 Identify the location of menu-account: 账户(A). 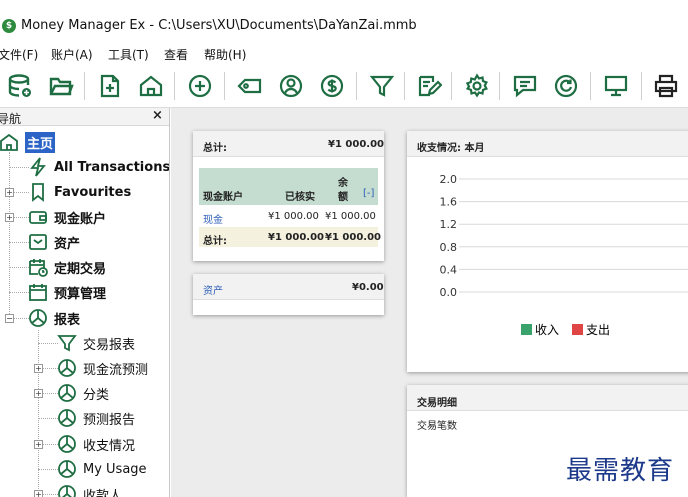
(72, 54).